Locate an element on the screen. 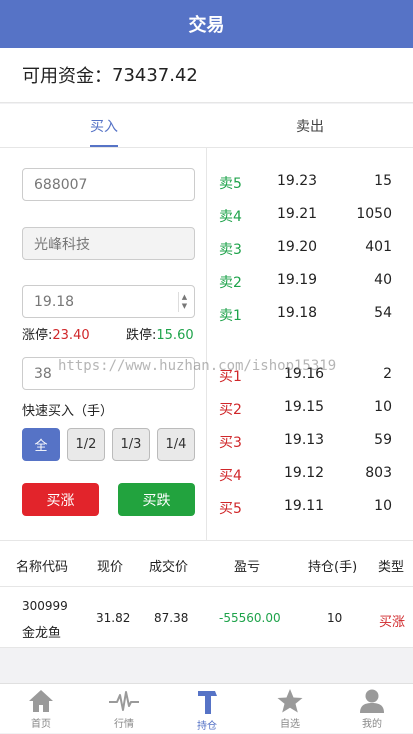 Image resolution: width=413 pixels, height=734 pixels. bid-row: 买2 19.15 10 is located at coordinates (310, 406).